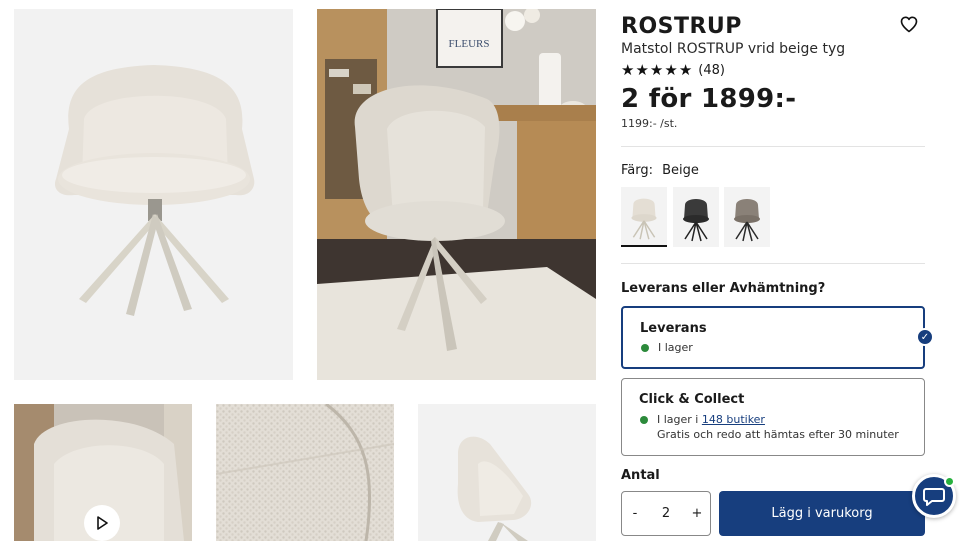 Image resolution: width=960 pixels, height=541 pixels. I want to click on heart-icon, so click(909, 24).